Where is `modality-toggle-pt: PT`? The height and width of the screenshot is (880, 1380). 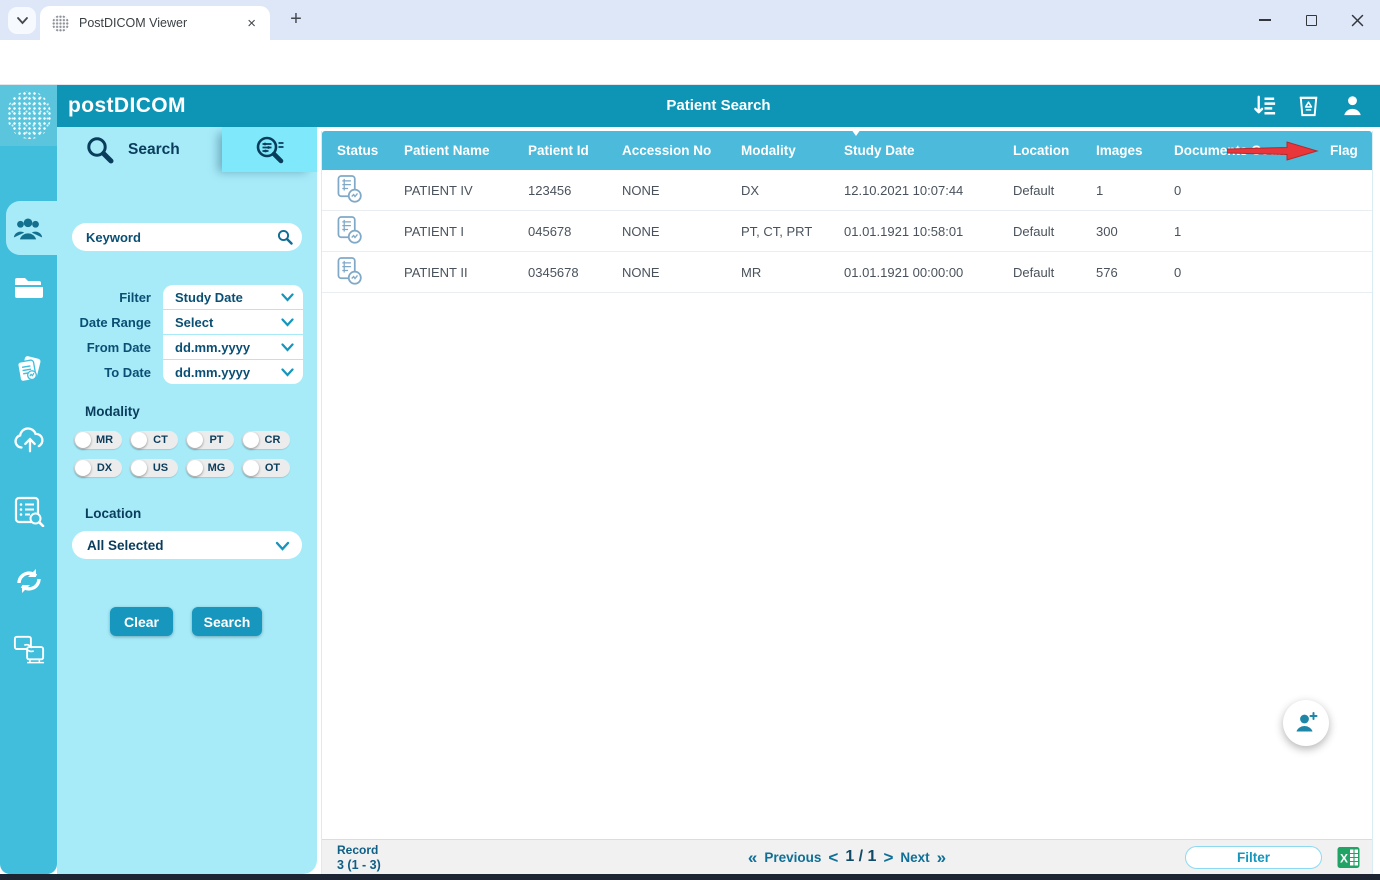
modality-toggle-pt: PT is located at coordinates (210, 440).